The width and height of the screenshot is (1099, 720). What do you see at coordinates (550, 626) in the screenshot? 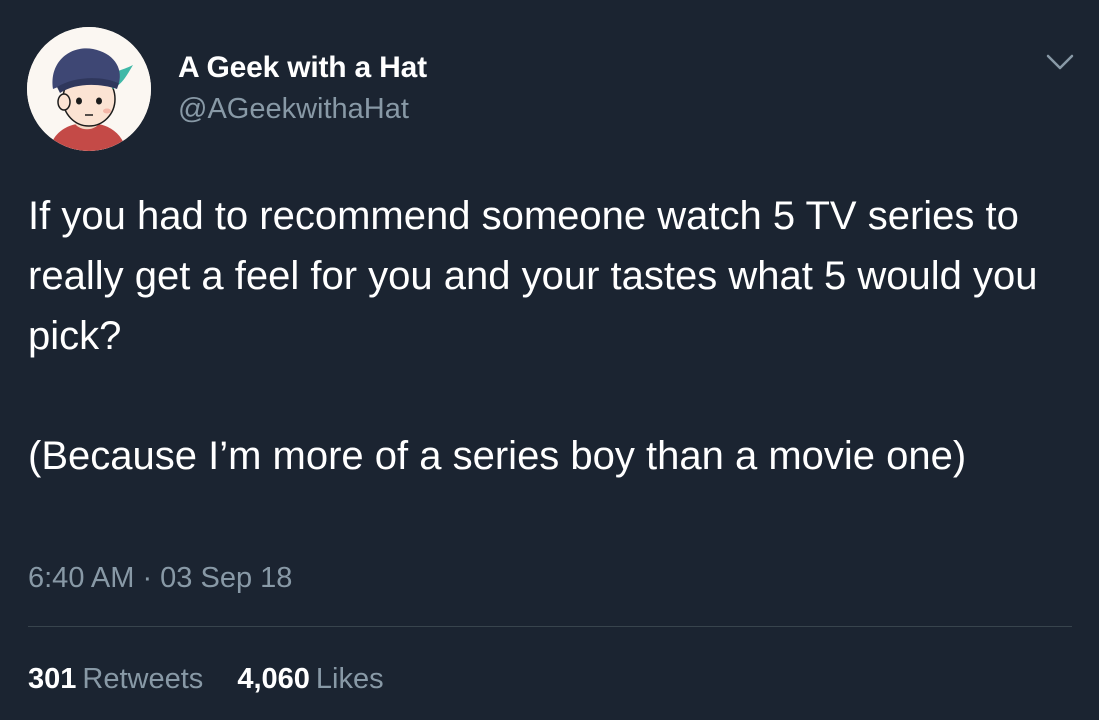
I see `divider` at bounding box center [550, 626].